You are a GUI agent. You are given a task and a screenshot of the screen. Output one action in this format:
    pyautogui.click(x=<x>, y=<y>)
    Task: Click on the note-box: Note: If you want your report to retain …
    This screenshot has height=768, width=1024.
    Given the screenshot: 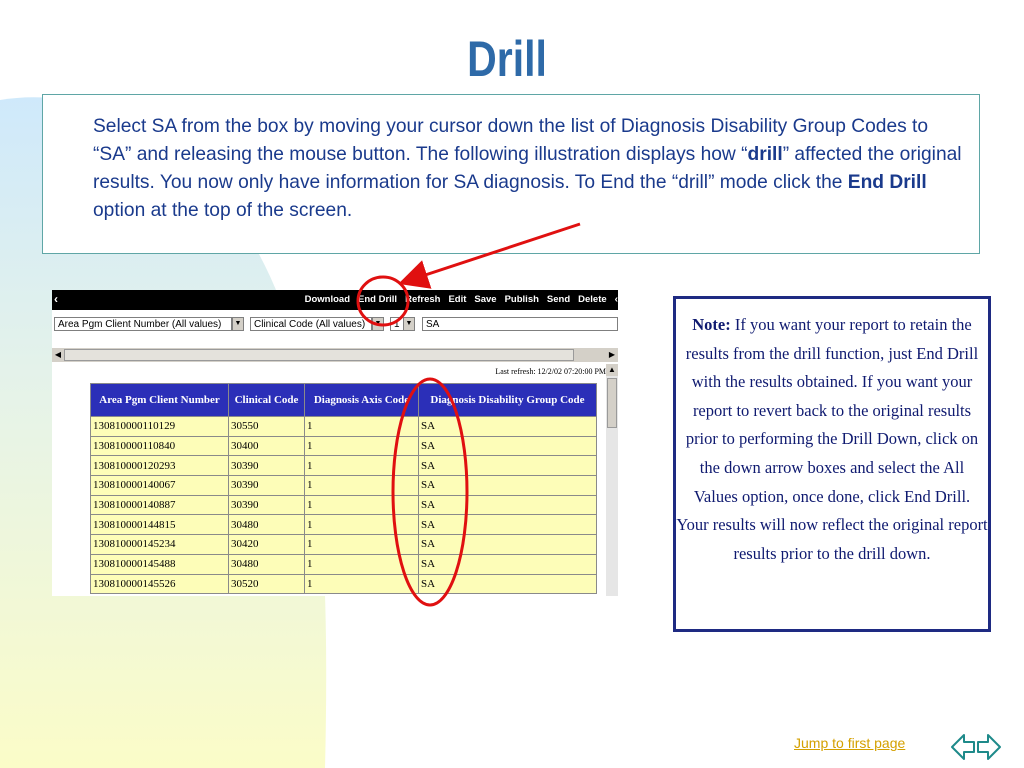 What is the action you would take?
    pyautogui.click(x=832, y=464)
    